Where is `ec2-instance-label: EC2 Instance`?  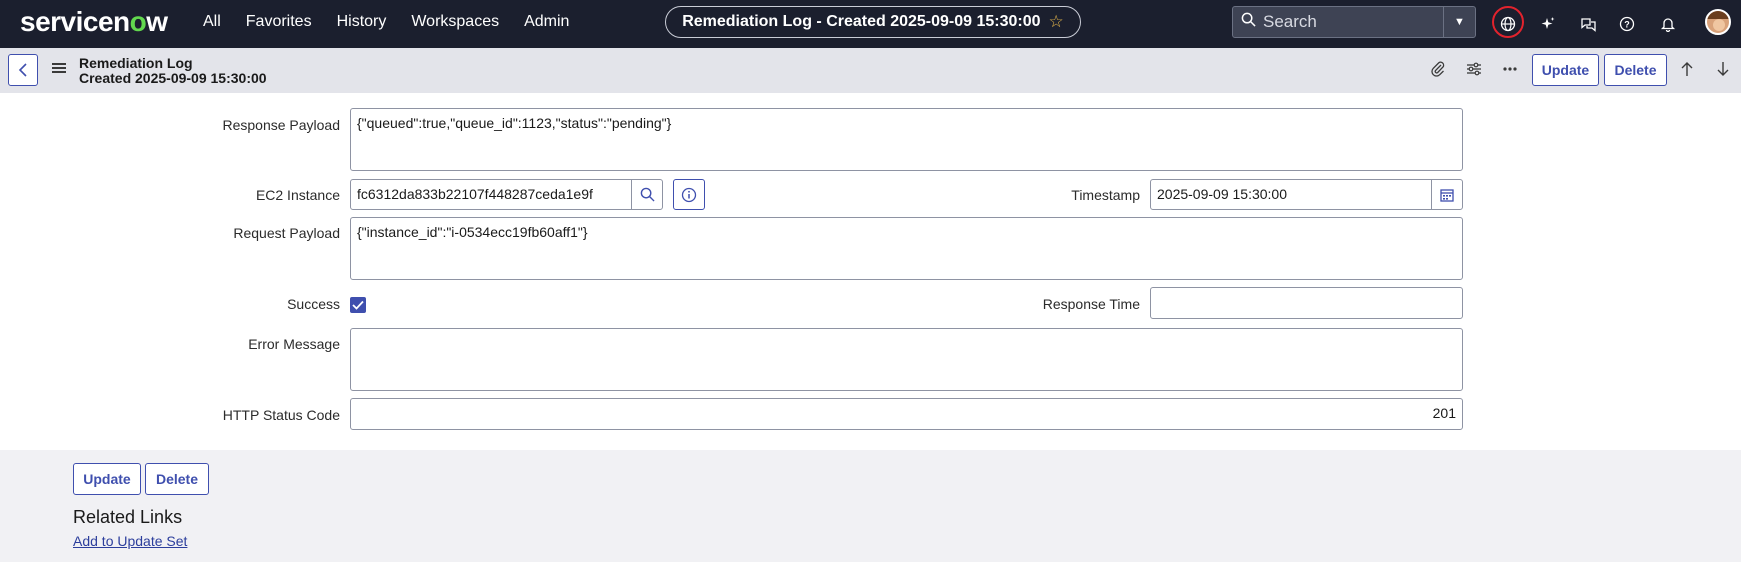 ec2-instance-label: EC2 Instance is located at coordinates (297, 195).